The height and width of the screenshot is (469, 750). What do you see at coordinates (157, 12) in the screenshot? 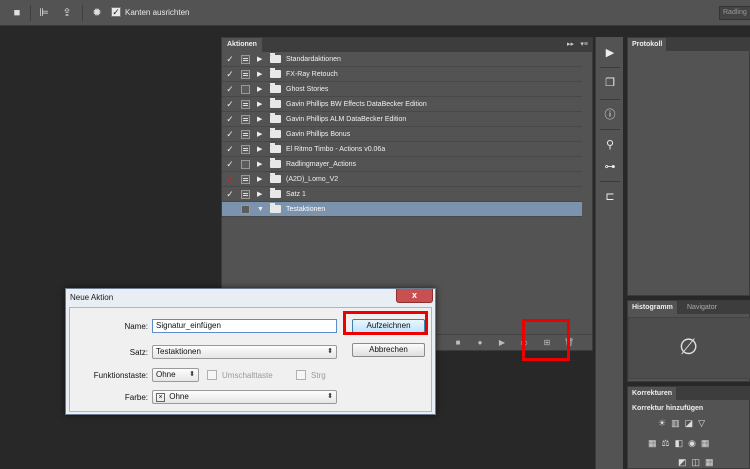
I see `align-edges-label: Kanten ausrichten` at bounding box center [157, 12].